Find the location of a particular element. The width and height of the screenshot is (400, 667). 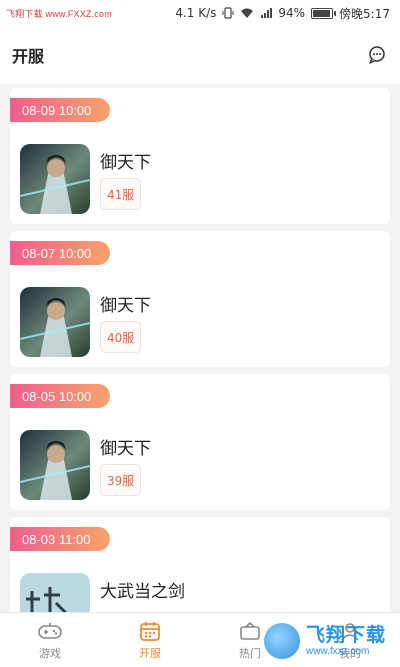

vibrate-icon is located at coordinates (228, 13).